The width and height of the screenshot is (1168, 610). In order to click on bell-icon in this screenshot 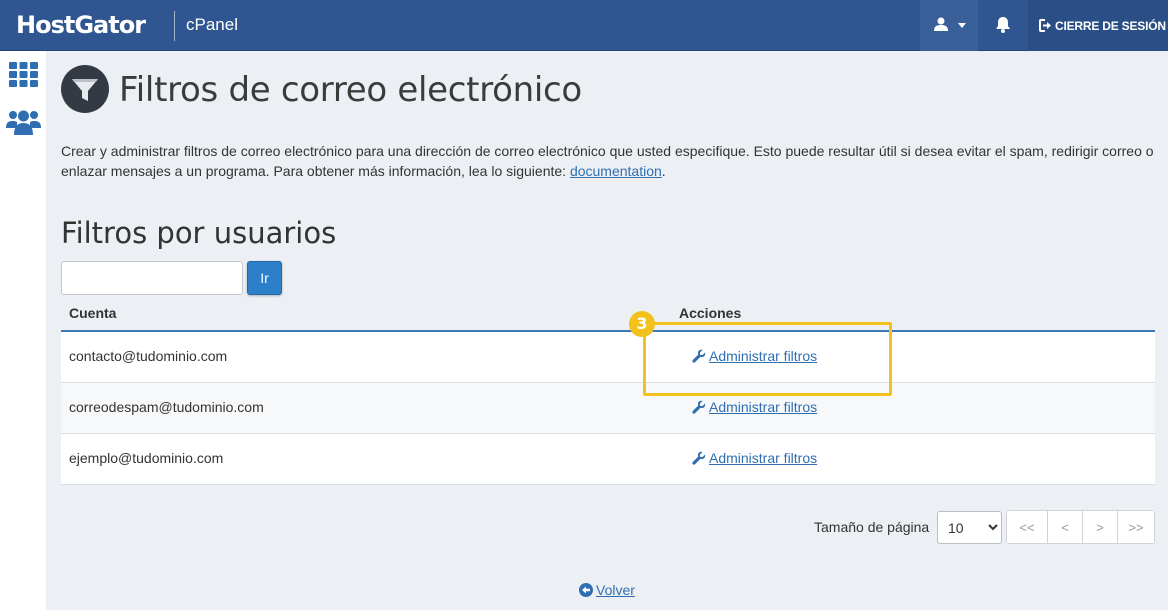, I will do `click(1003, 25)`.